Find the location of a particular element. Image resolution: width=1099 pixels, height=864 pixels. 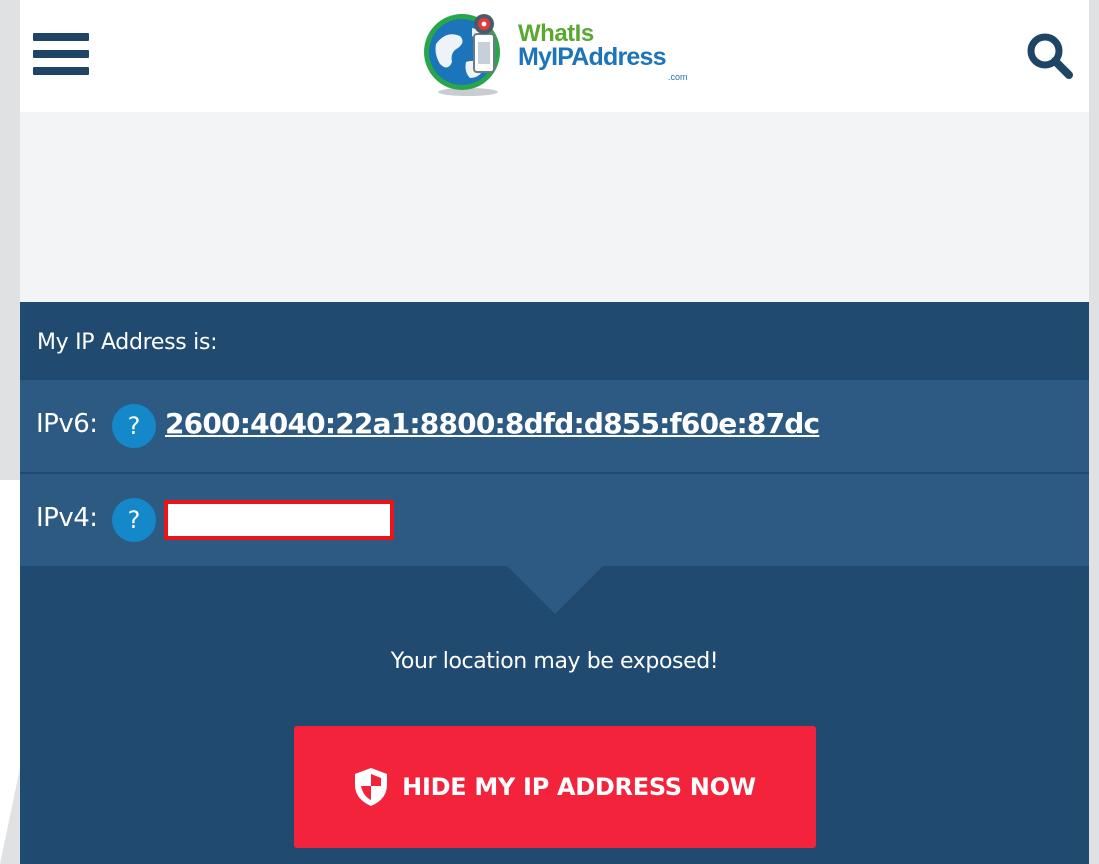

ipv6-help-icon: ? is located at coordinates (134, 426).